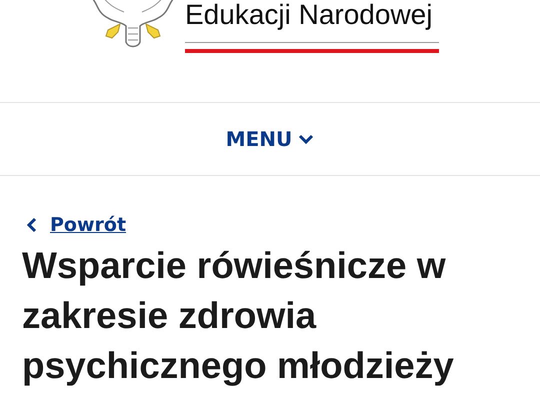 This screenshot has height=400, width=540. I want to click on chevron-left-icon, so click(32, 225).